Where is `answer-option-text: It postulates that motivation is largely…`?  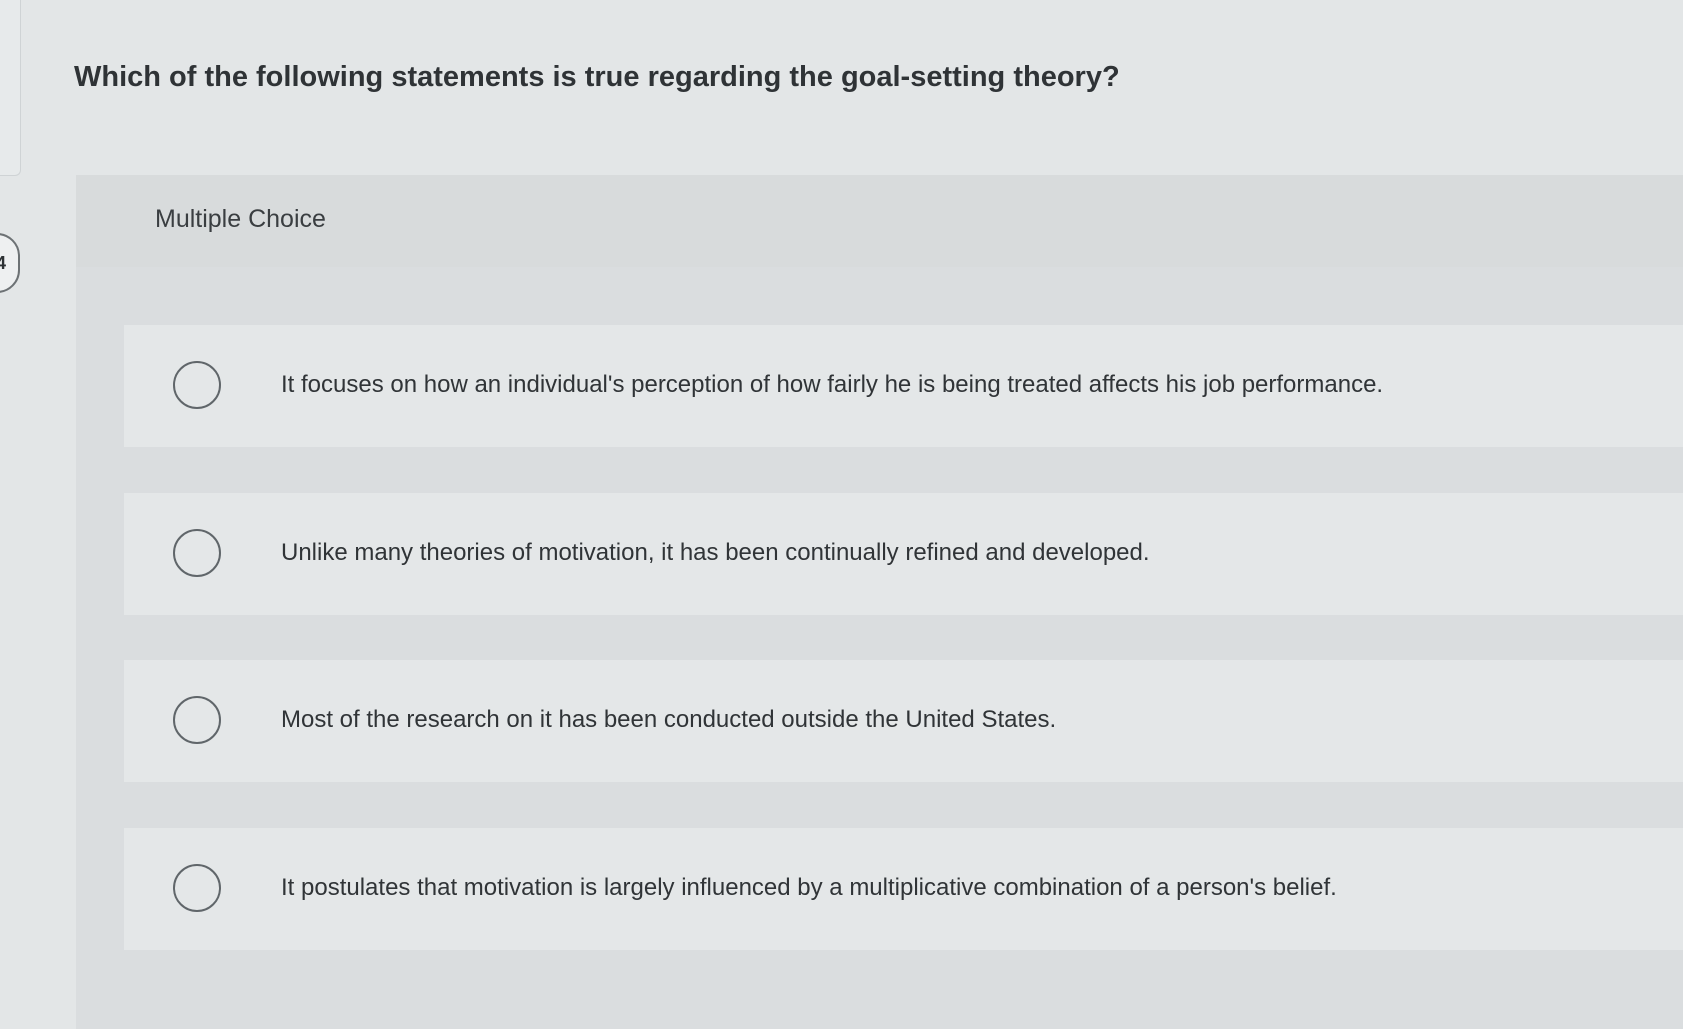
answer-option-text: It postulates that motivation is largely… is located at coordinates (809, 887).